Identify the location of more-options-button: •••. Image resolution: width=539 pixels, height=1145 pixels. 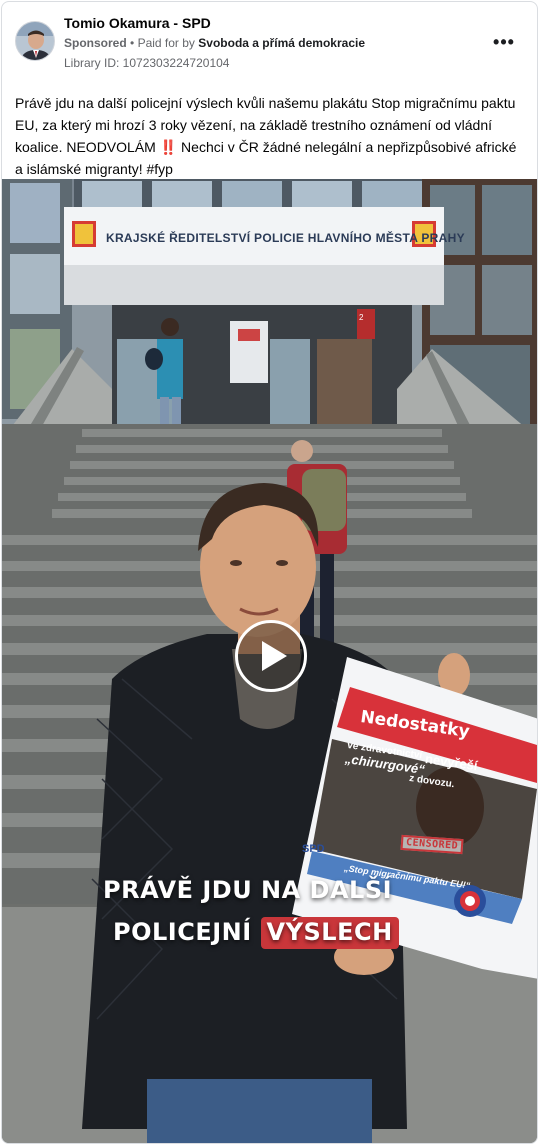
(504, 42).